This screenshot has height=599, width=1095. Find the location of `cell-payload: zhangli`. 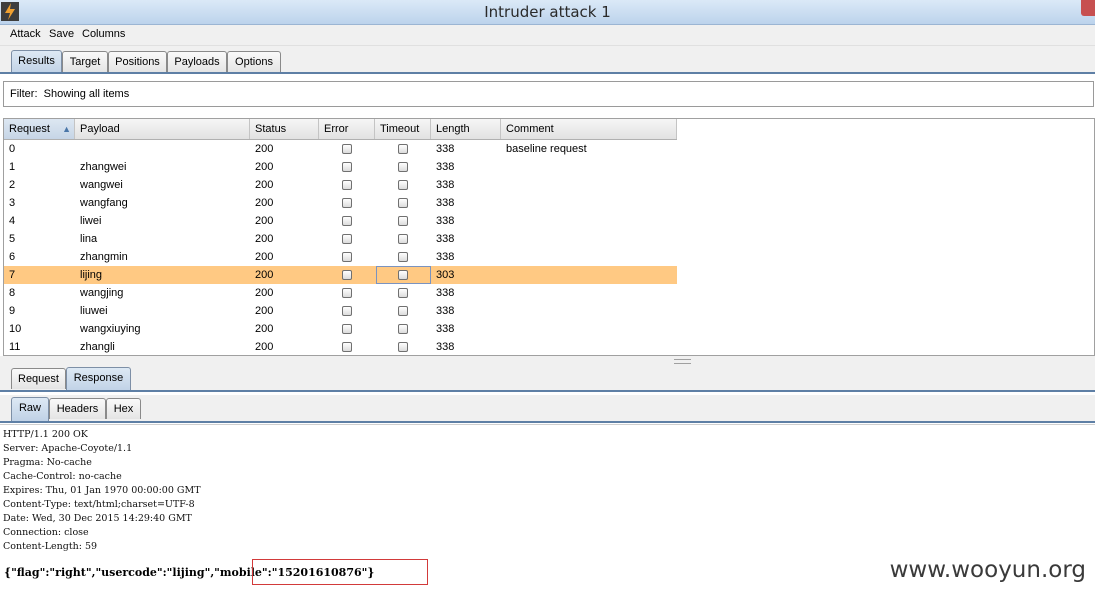

cell-payload: zhangli is located at coordinates (97, 347).